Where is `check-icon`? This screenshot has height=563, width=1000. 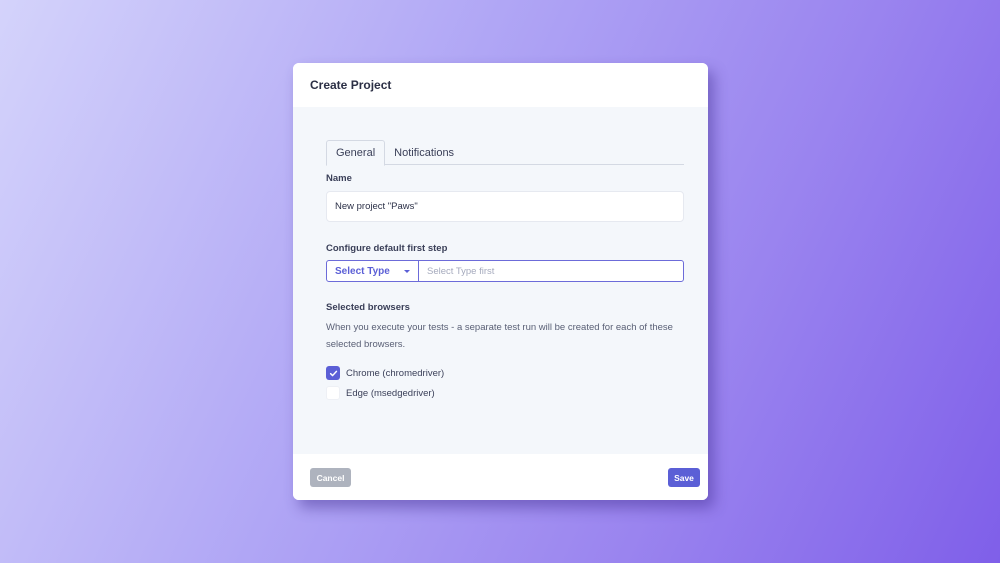
check-icon is located at coordinates (333, 373).